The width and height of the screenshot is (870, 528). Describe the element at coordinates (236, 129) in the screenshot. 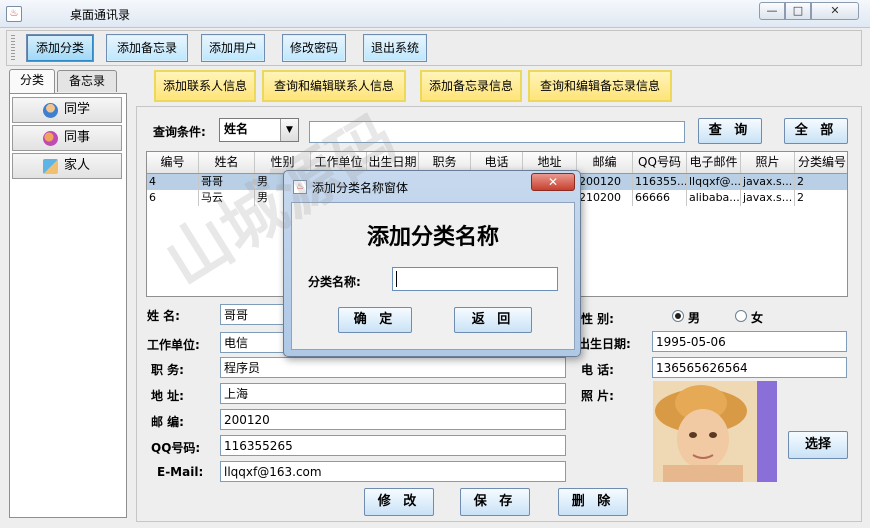

I see `query-field-value: 姓名` at that location.